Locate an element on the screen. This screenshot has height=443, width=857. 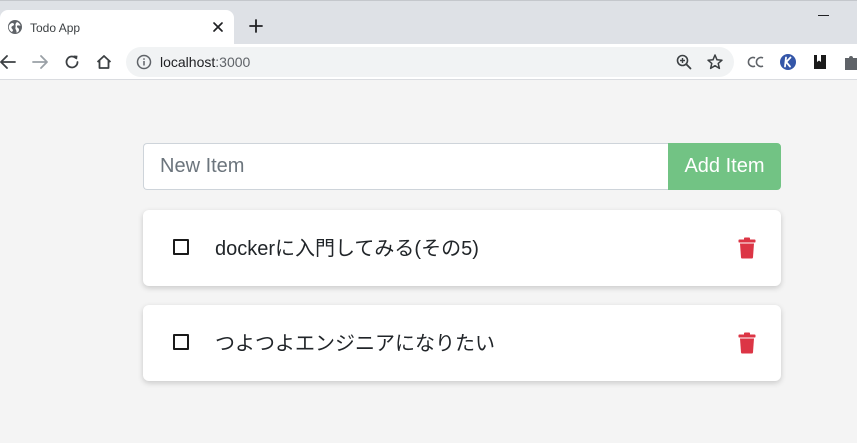
zoom-icon is located at coordinates (684, 62).